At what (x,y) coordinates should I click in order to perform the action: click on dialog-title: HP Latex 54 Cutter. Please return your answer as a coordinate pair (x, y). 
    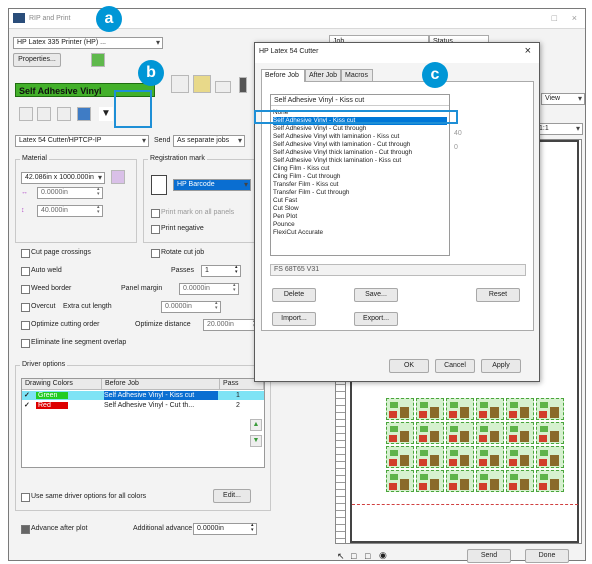
    Looking at the image, I should click on (289, 51).